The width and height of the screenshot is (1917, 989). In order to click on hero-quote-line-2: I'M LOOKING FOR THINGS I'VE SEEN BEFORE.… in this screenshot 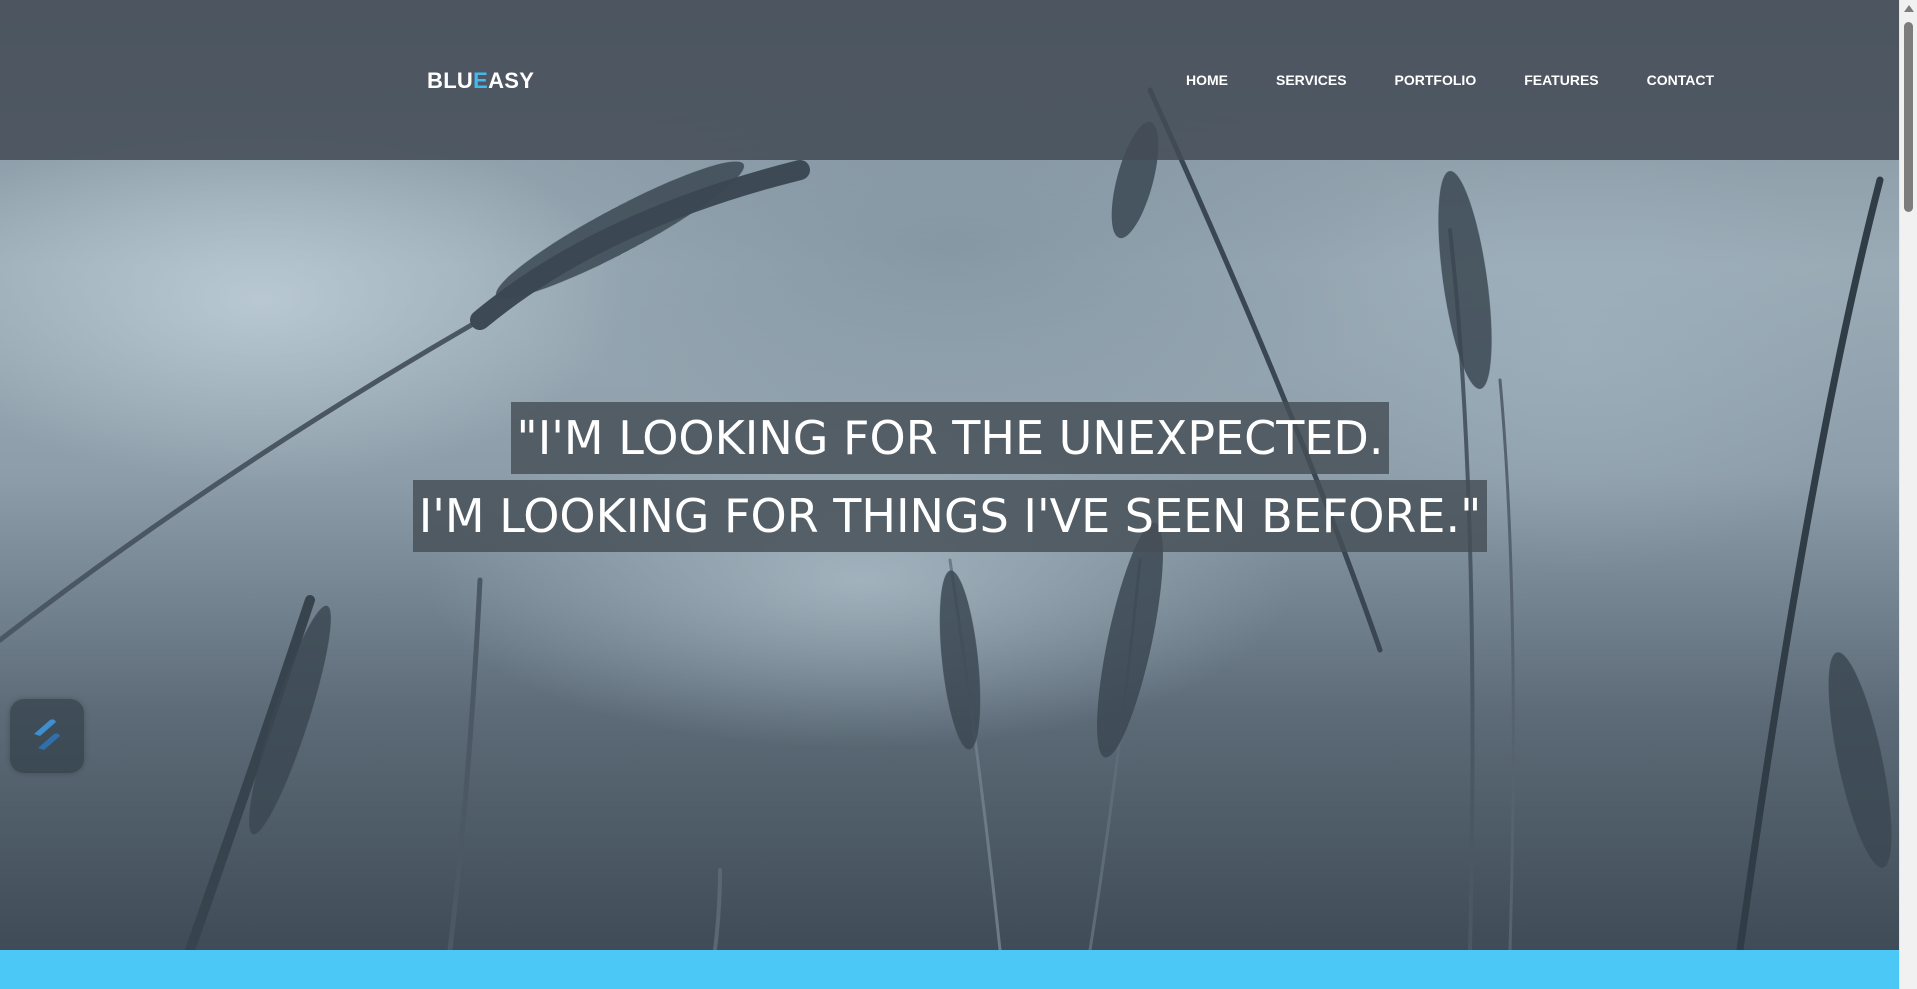, I will do `click(950, 516)`.